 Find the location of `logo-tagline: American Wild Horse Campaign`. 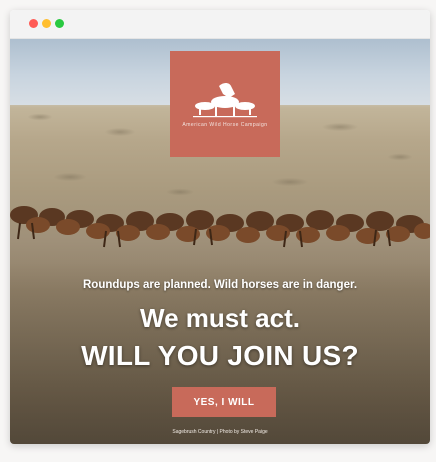

logo-tagline: American Wild Horse Campaign is located at coordinates (225, 125).